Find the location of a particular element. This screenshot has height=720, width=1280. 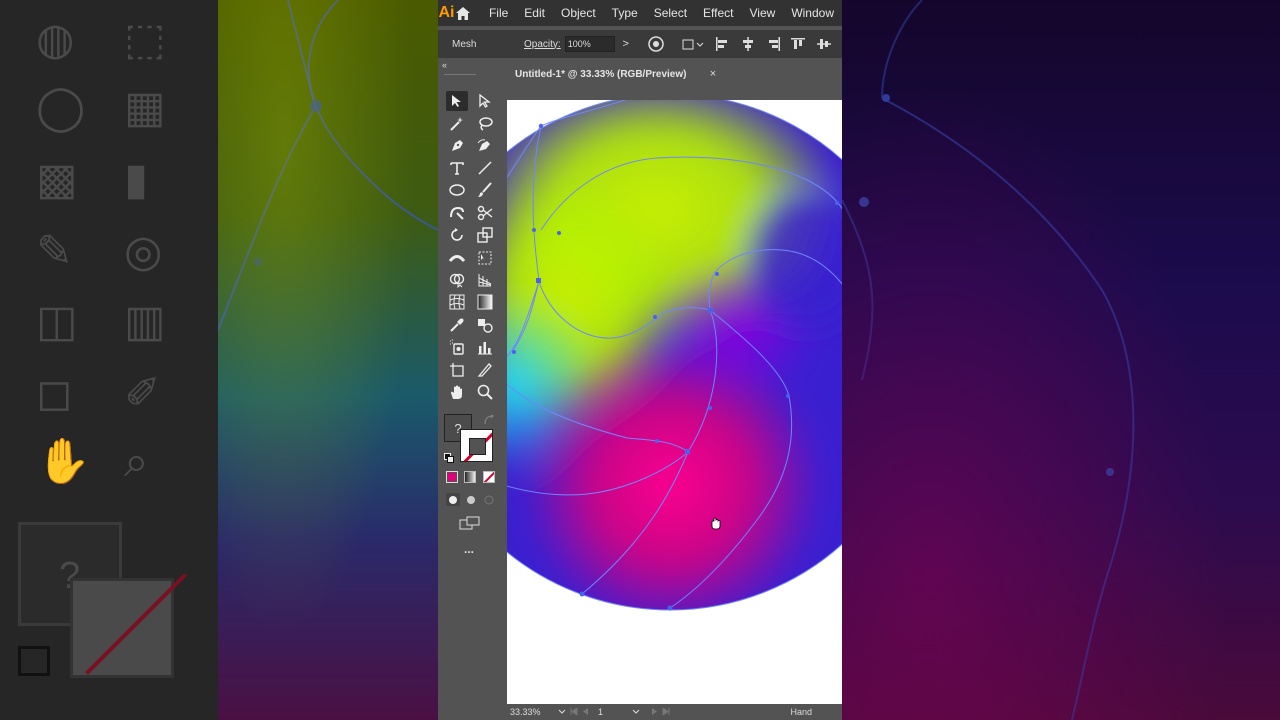

ellipse-tool is located at coordinates (457, 190).